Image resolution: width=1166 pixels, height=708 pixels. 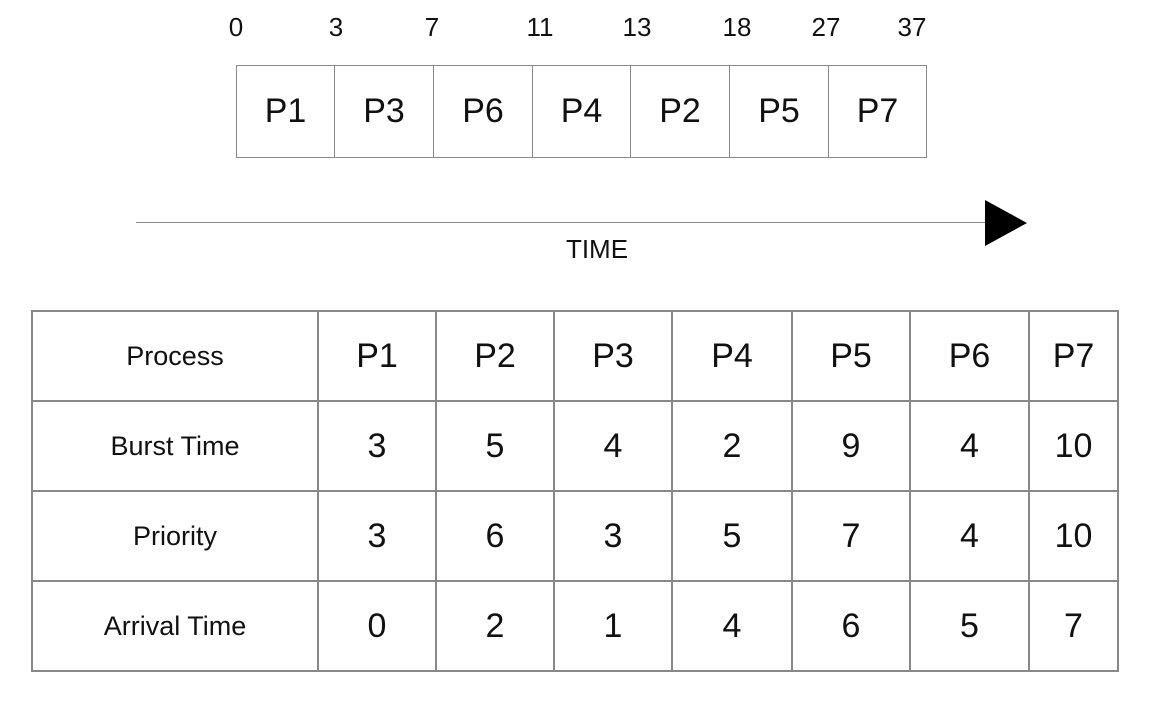 I want to click on time-tick: 13, so click(x=637, y=27).